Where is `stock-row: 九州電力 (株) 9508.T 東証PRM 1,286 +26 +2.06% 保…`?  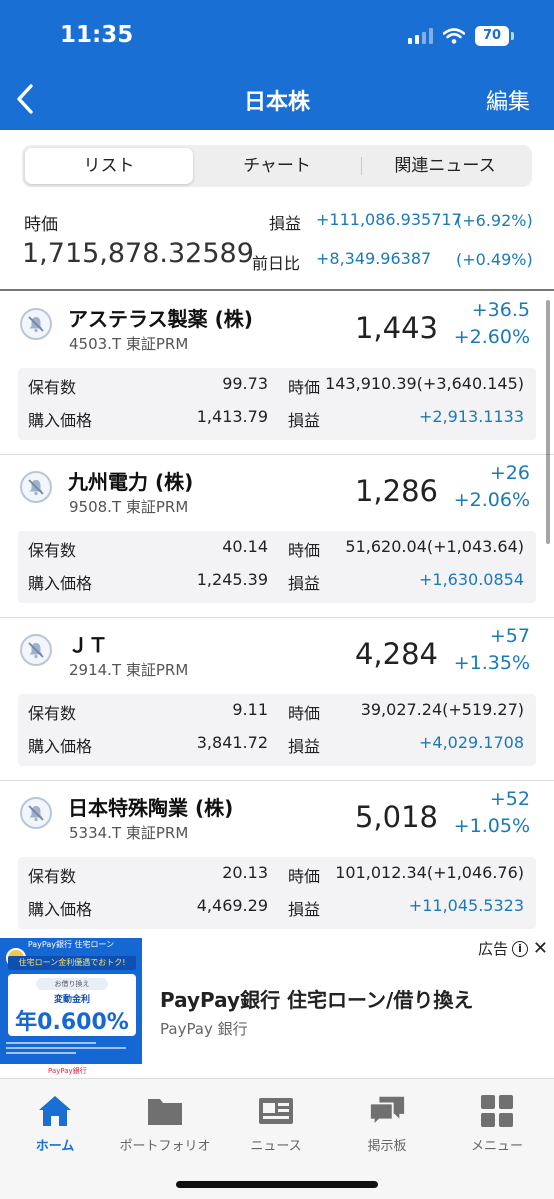
stock-row: 九州電力 (株) 9508.T 東証PRM 1,286 +26 +2.06% 保… is located at coordinates (277, 536).